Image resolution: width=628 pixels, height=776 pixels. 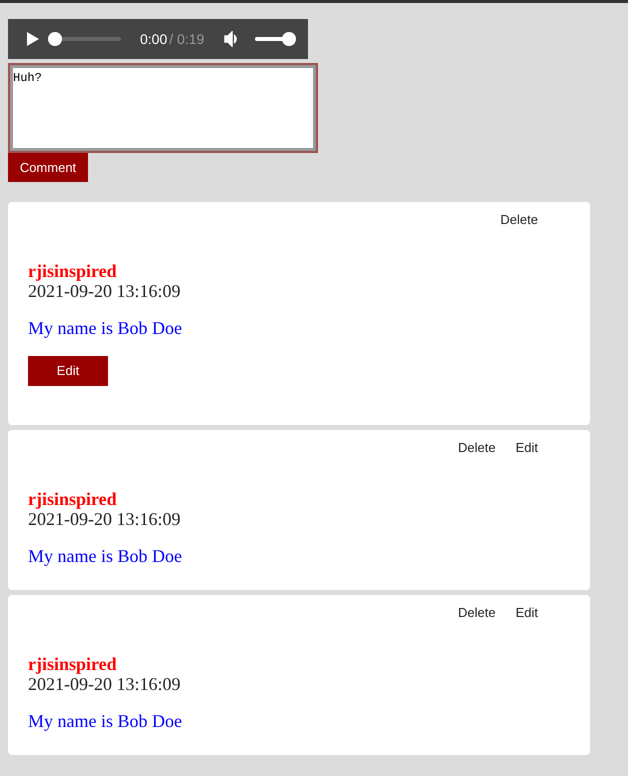 I want to click on comment-button: Comment, so click(x=48, y=167).